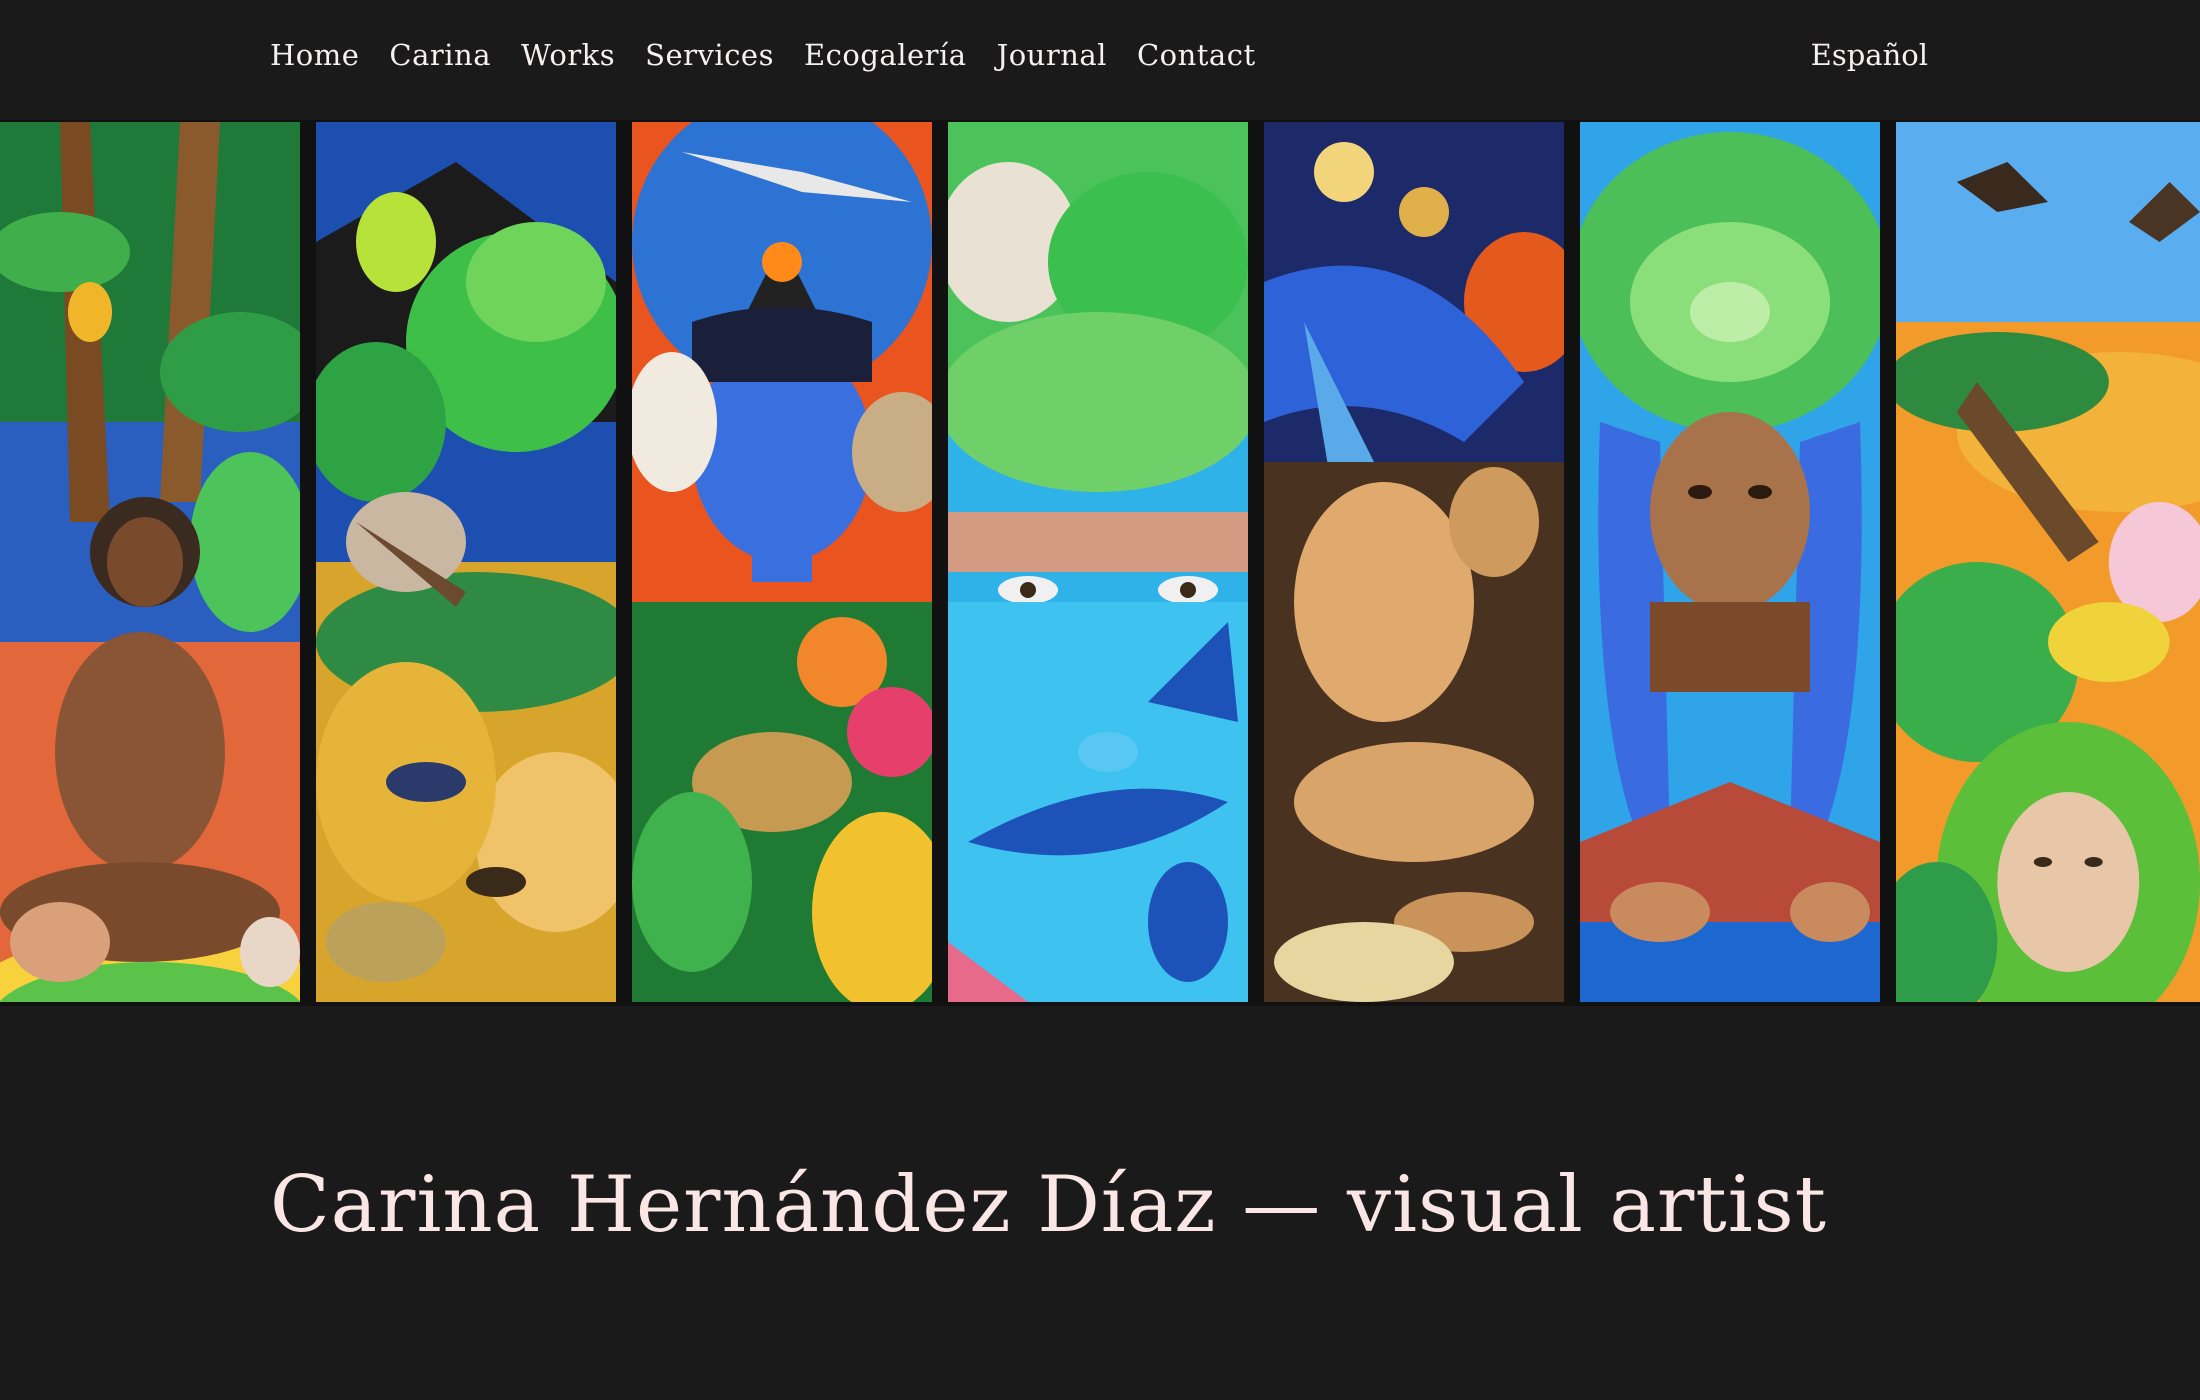  I want to click on artwork-panel-whale-face, so click(1098, 562).